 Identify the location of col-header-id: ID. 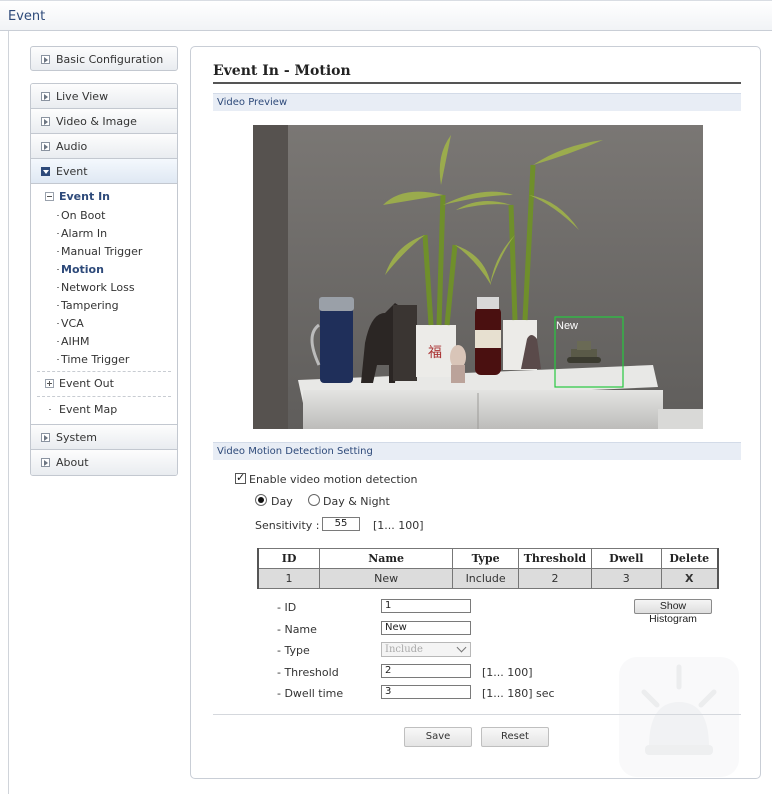
(289, 558).